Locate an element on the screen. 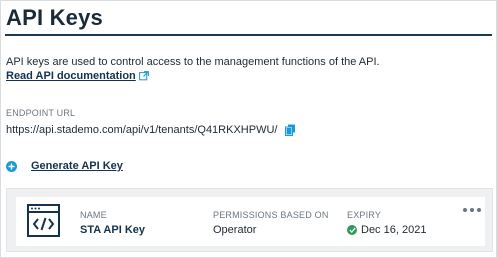  generate-api-key-label: Generate API Key is located at coordinates (77, 166).